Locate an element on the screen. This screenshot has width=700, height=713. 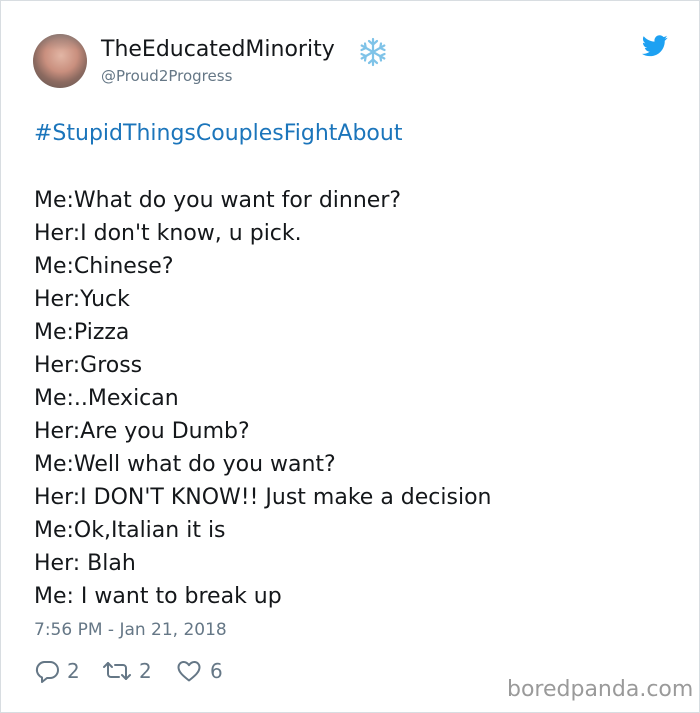
like-button: 6 is located at coordinates (199, 671).